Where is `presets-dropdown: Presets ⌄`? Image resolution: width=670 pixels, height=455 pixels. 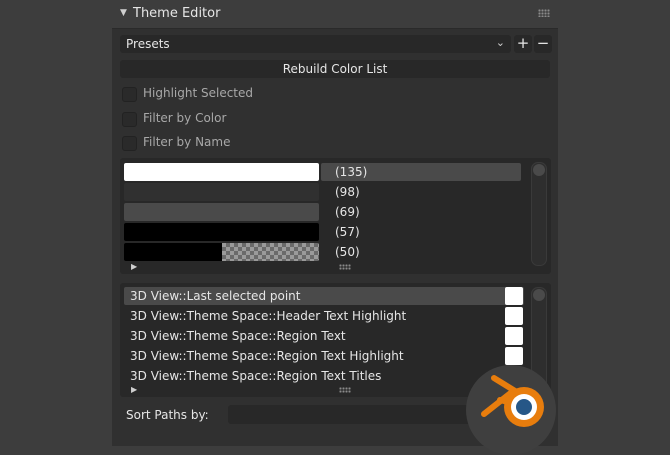
presets-dropdown: Presets ⌄ is located at coordinates (315, 44).